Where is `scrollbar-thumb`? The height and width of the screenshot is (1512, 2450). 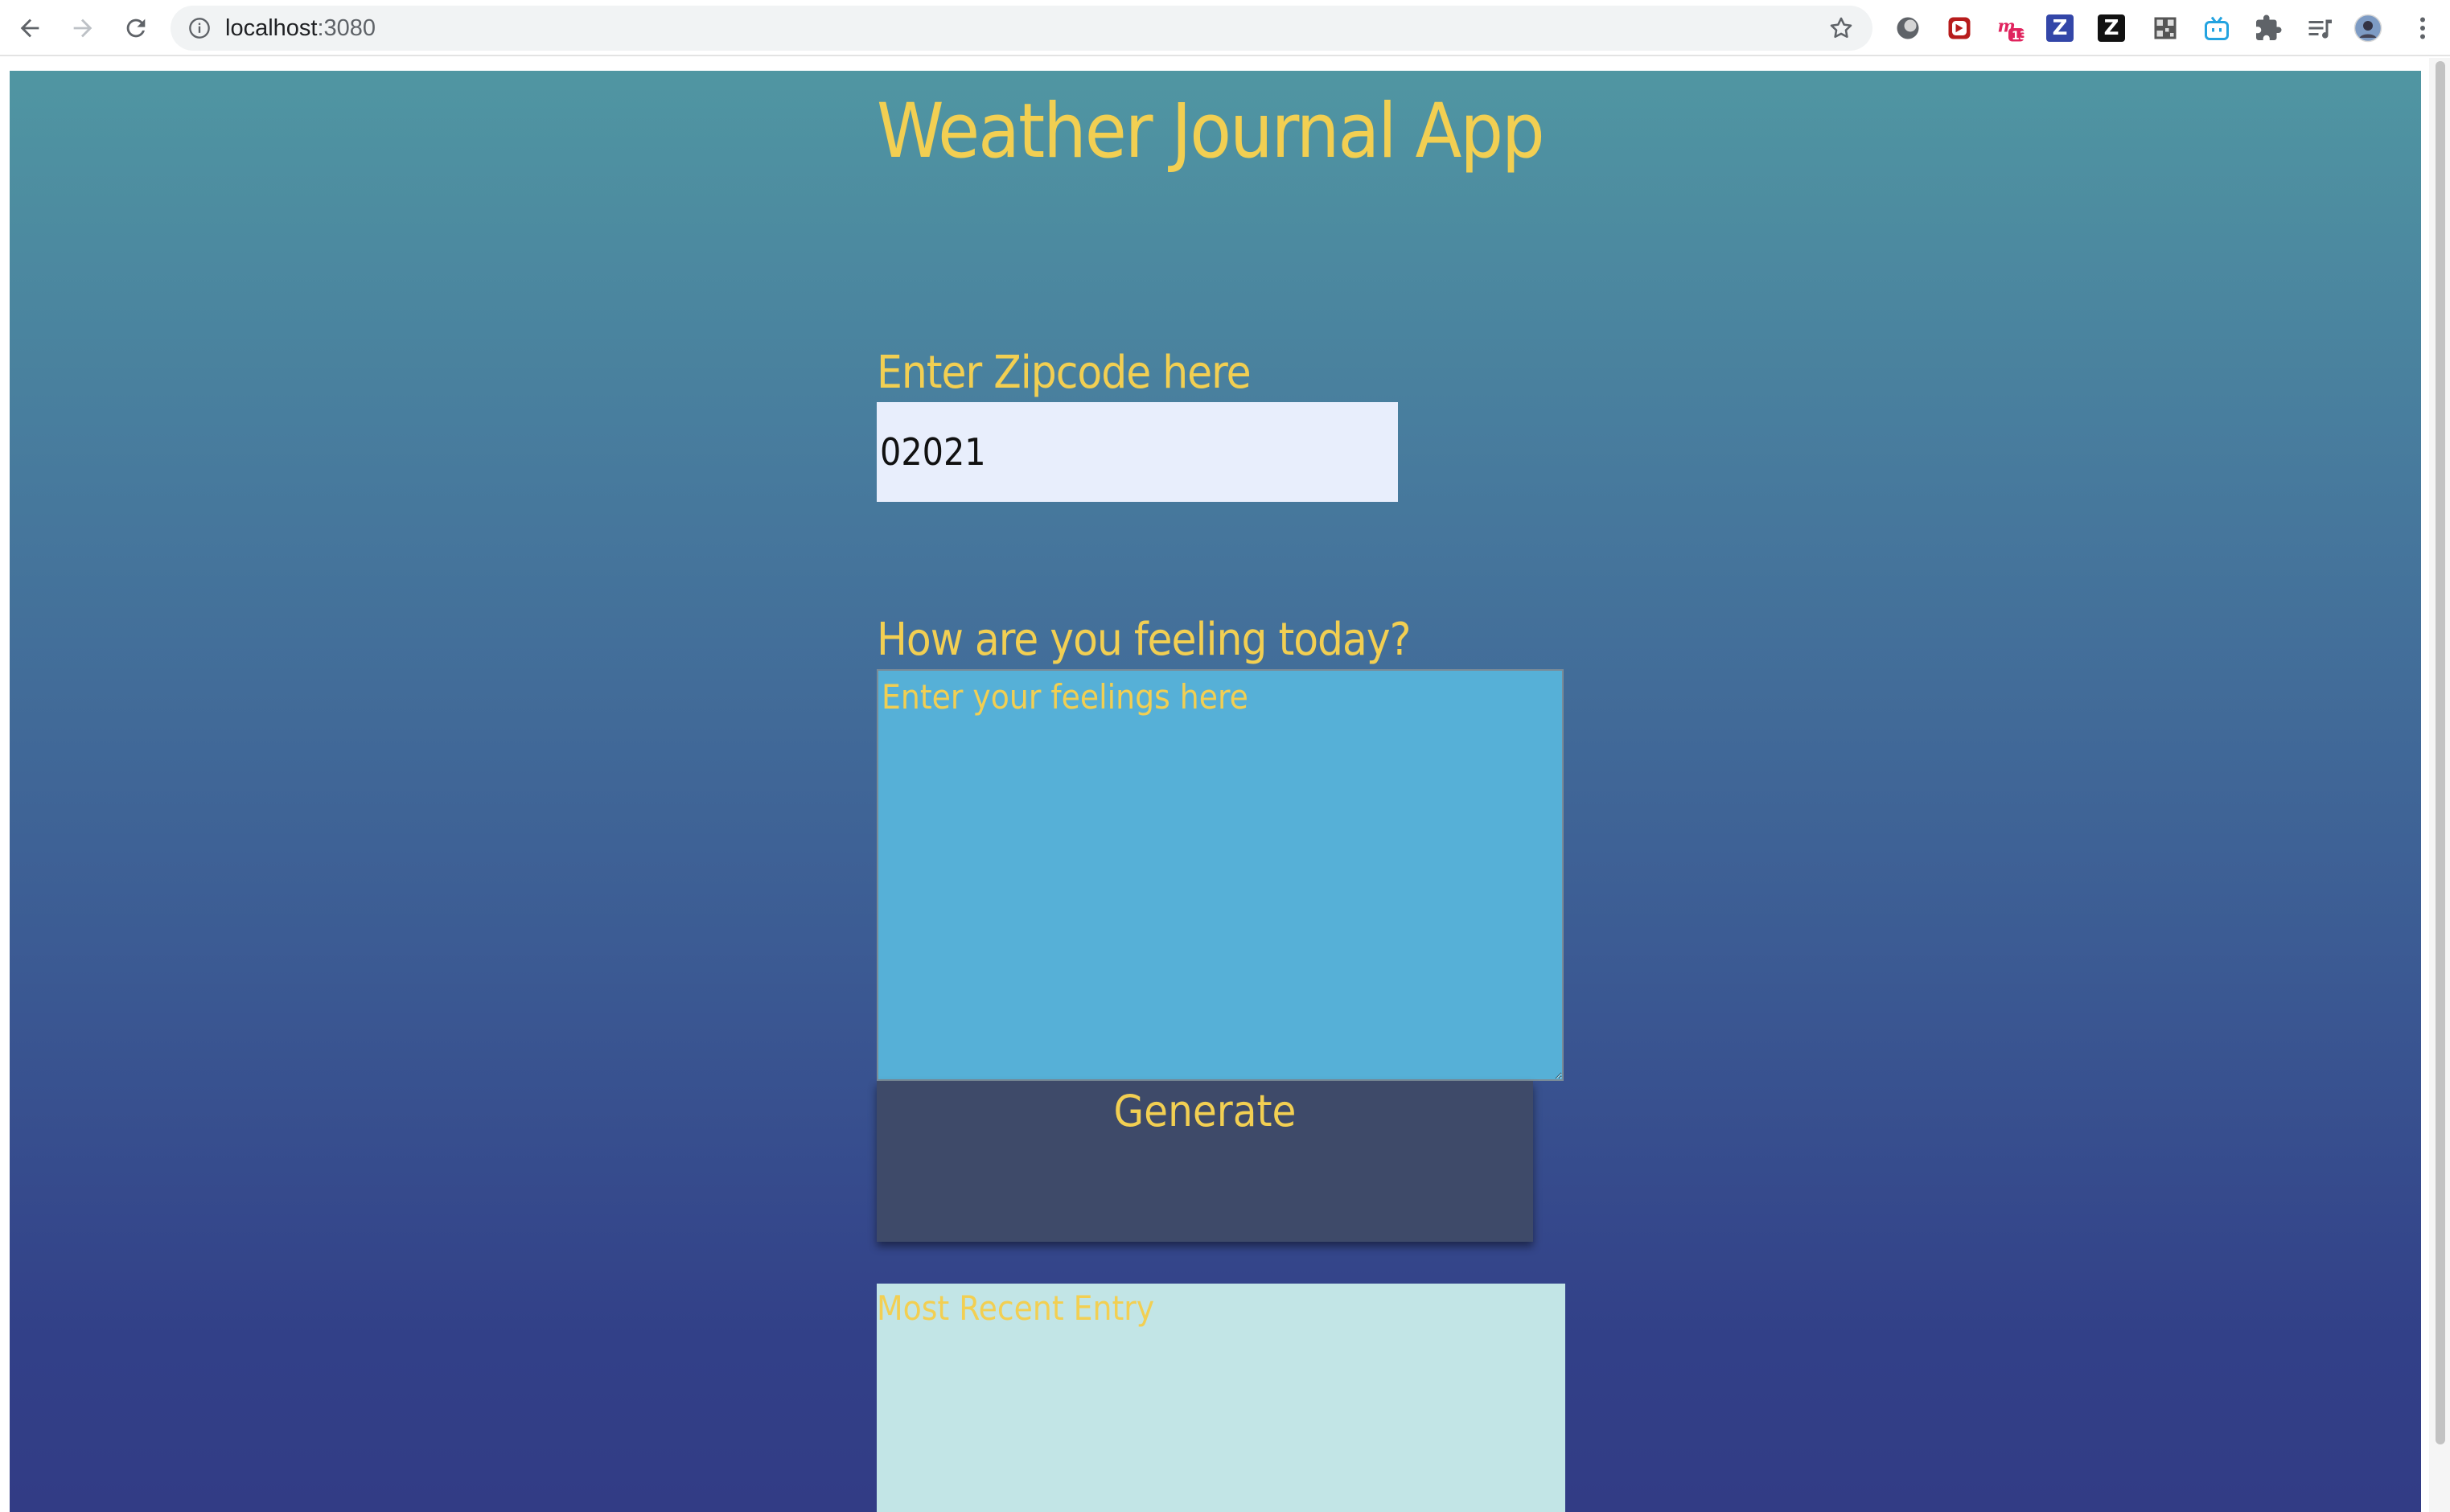
scrollbar-thumb is located at coordinates (2440, 753).